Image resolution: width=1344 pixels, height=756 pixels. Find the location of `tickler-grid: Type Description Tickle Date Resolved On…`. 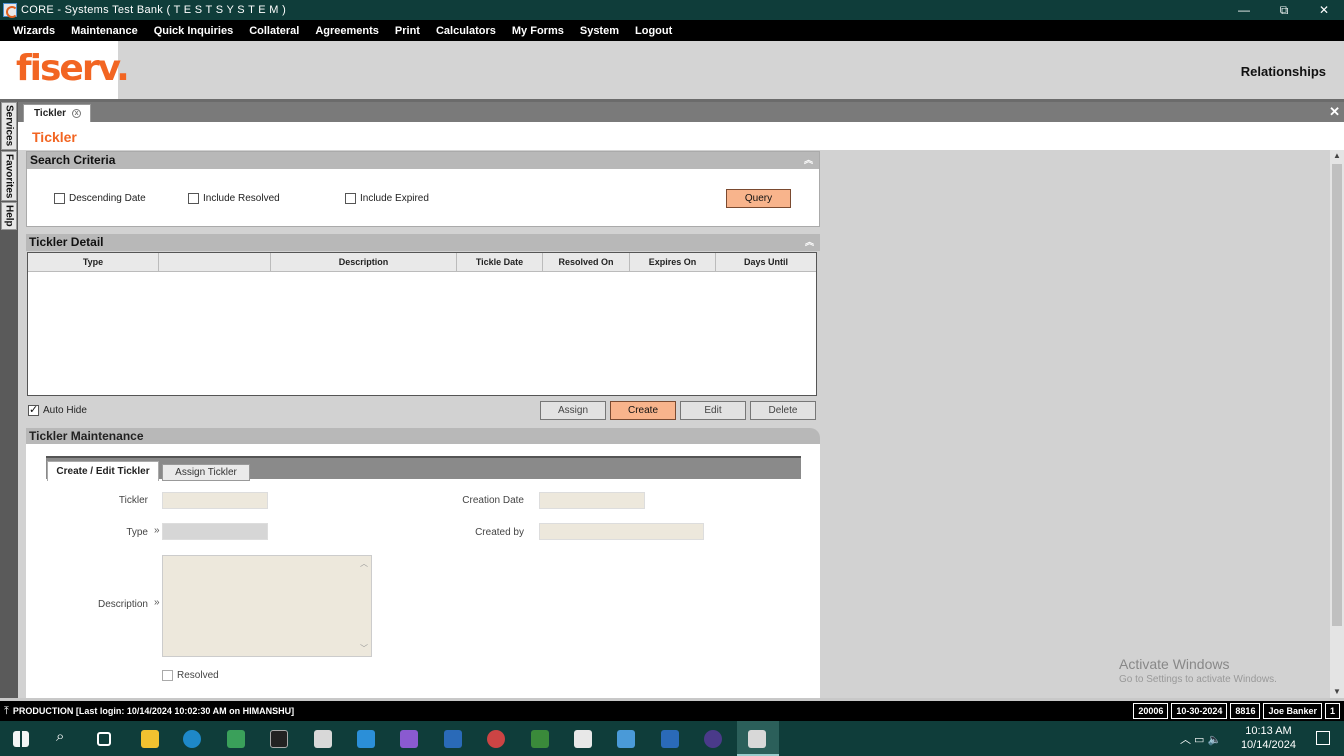

tickler-grid: Type Description Tickle Date Resolved On… is located at coordinates (422, 324).